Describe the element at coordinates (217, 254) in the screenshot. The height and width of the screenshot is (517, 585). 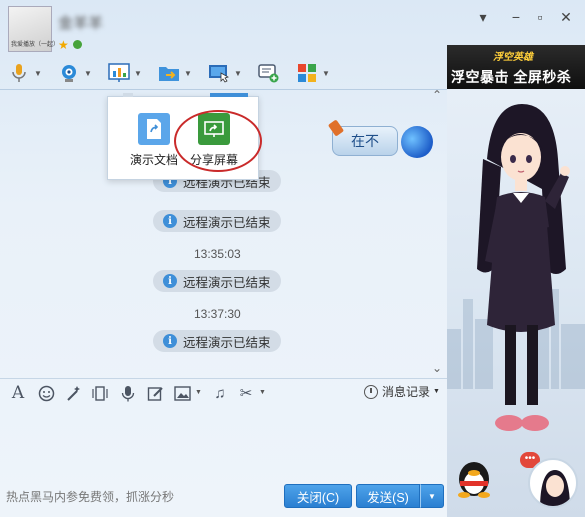
I see `message-timestamp: 13:35:03` at that location.